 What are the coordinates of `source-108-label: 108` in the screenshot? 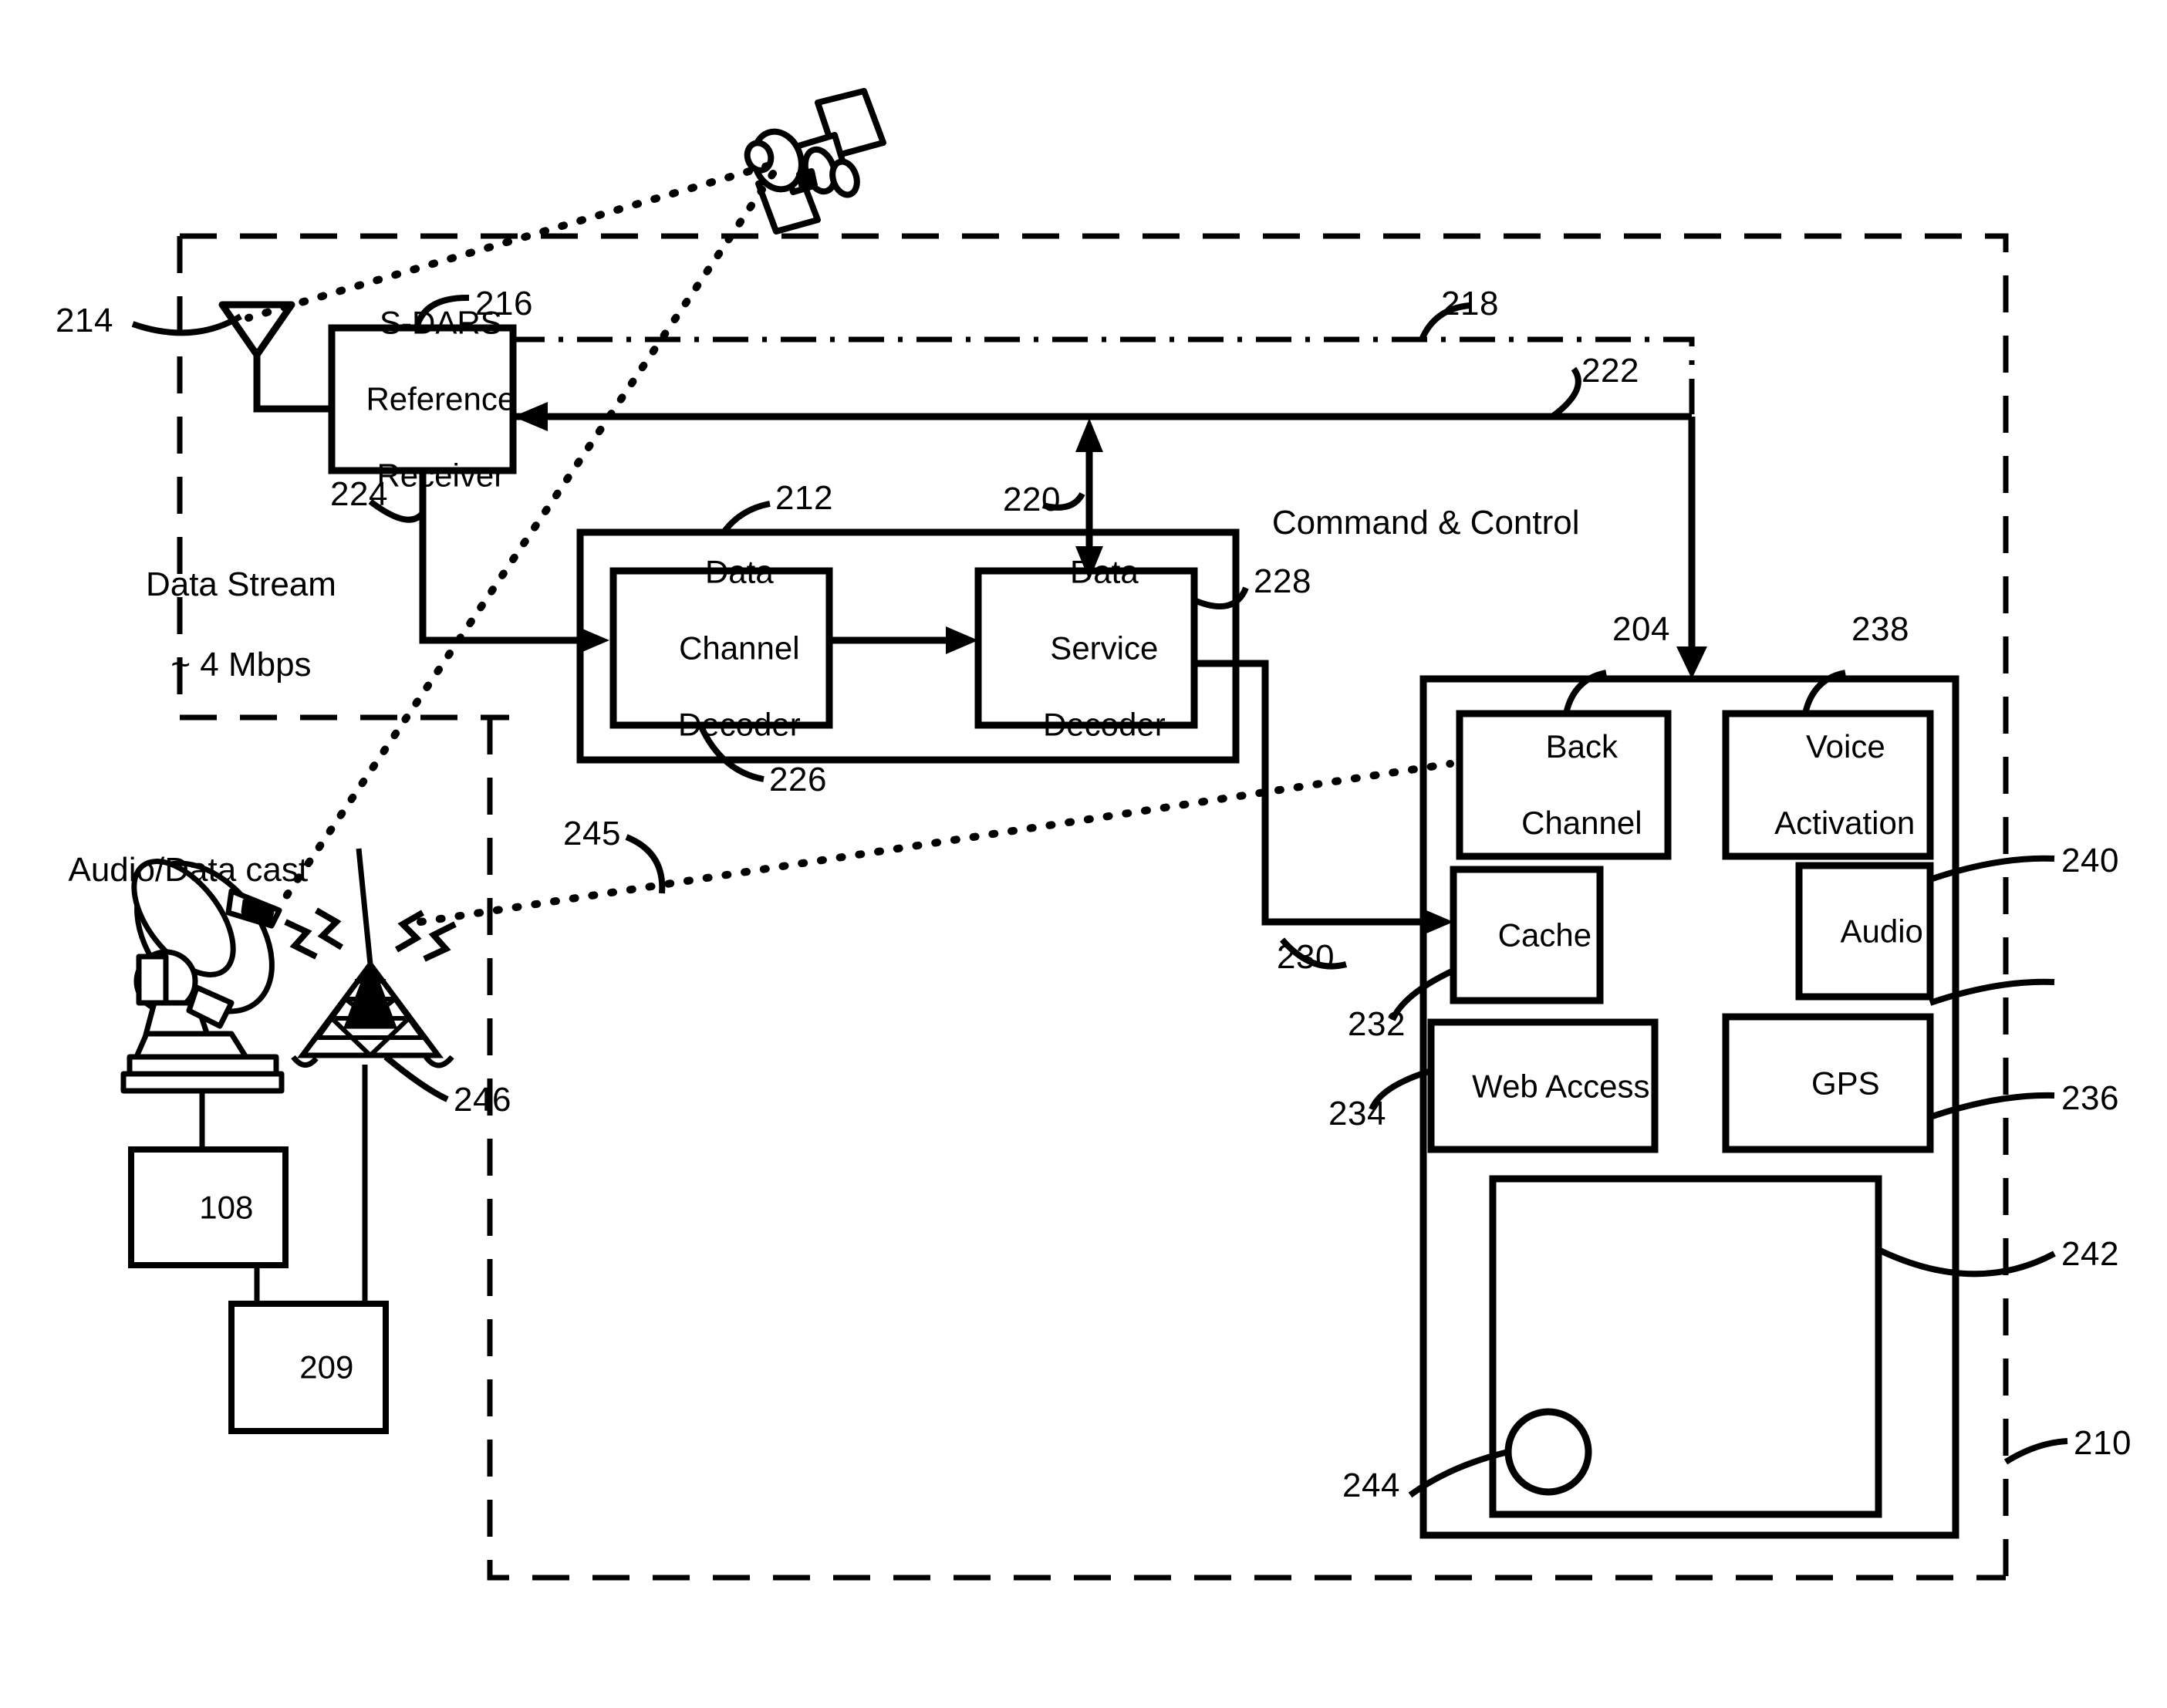 It's located at (227, 1208).